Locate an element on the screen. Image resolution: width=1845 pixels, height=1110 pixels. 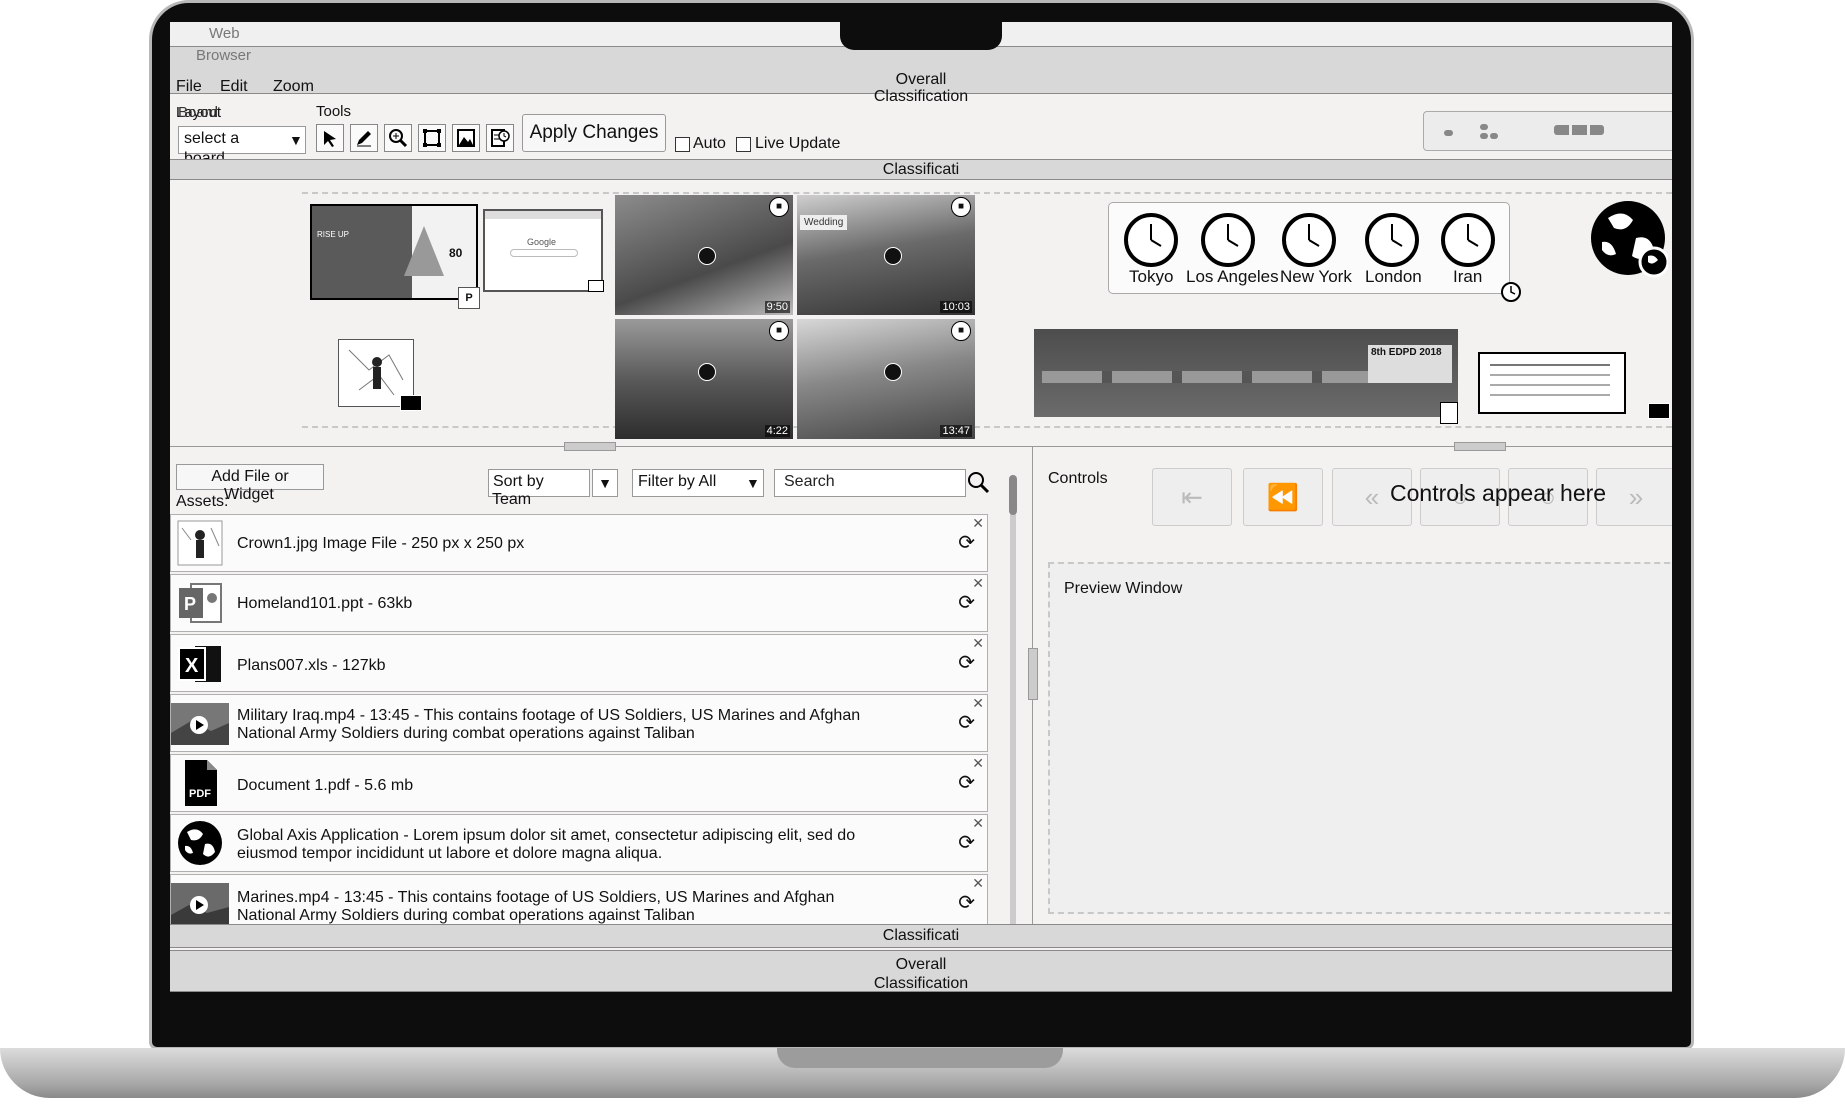
board-select-value: select a is located at coordinates (212, 138).